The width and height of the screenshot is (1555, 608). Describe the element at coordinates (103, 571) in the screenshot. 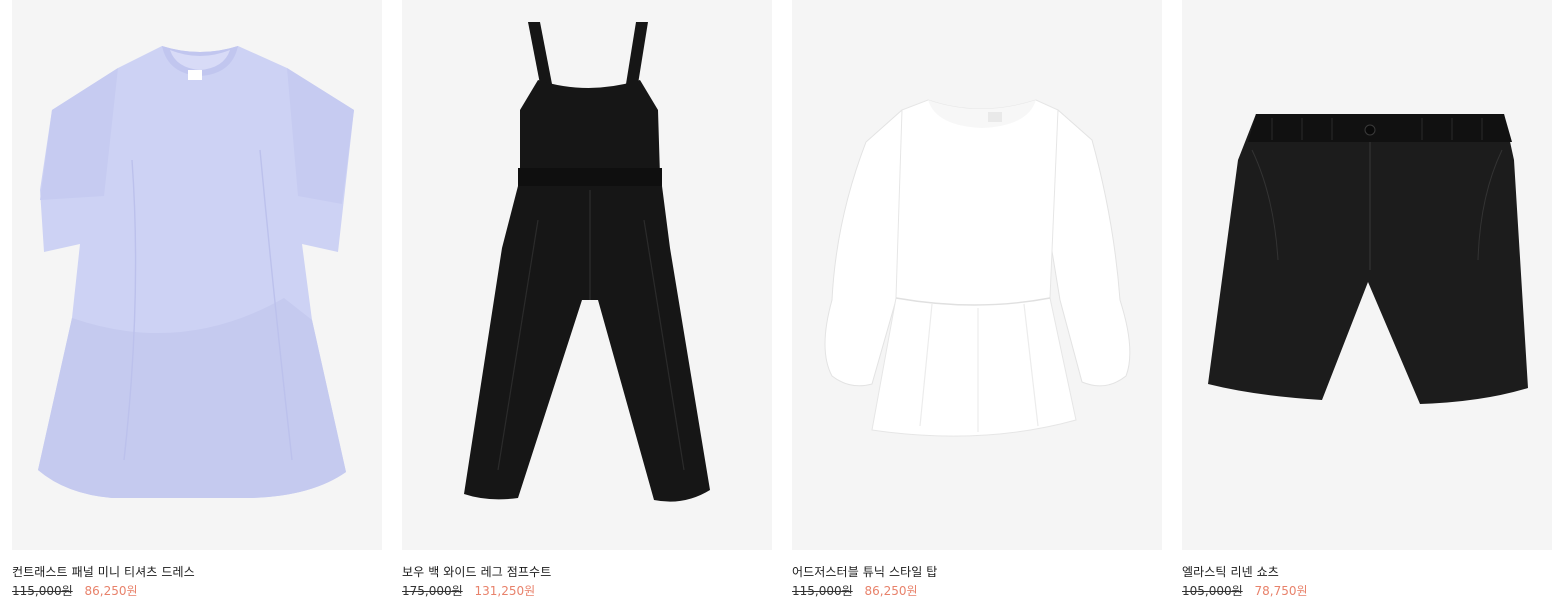

I see `product-name: 컨트래스트 패널 미니 티셔츠 드레스` at that location.